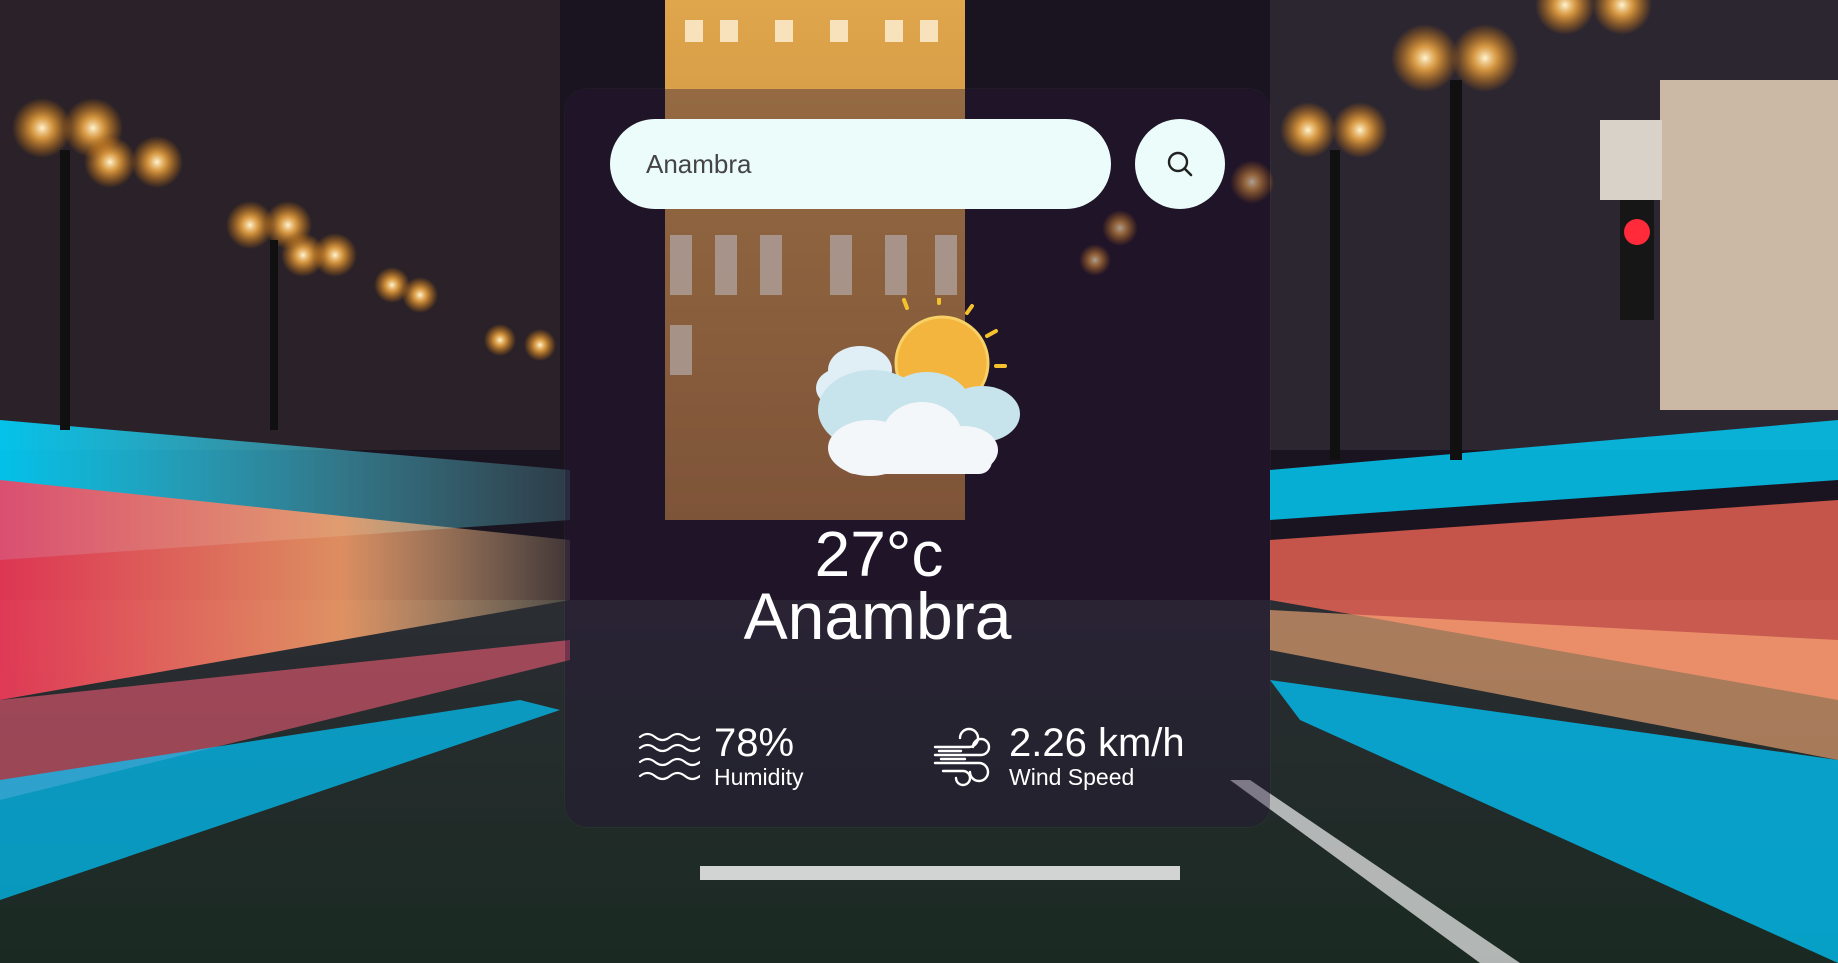  Describe the element at coordinates (759, 777) in the screenshot. I see `humidity-label: Humidity` at that location.